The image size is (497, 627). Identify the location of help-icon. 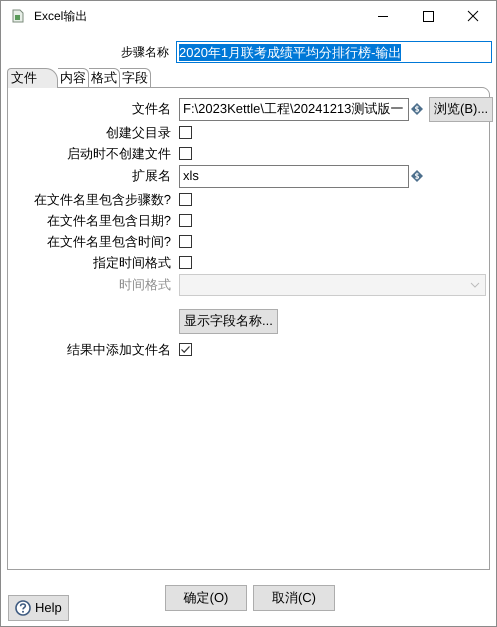
(23, 608).